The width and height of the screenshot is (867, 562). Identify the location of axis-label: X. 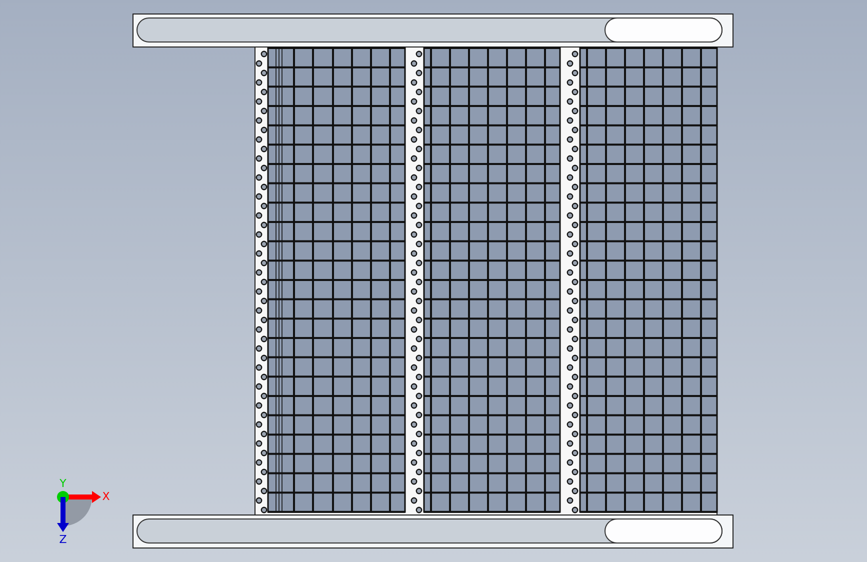
(106, 497).